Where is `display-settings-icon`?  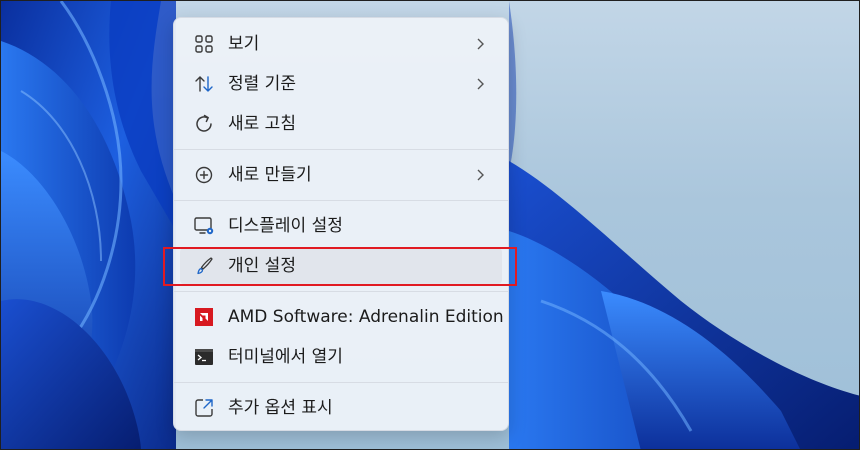
display-settings-icon is located at coordinates (204, 226).